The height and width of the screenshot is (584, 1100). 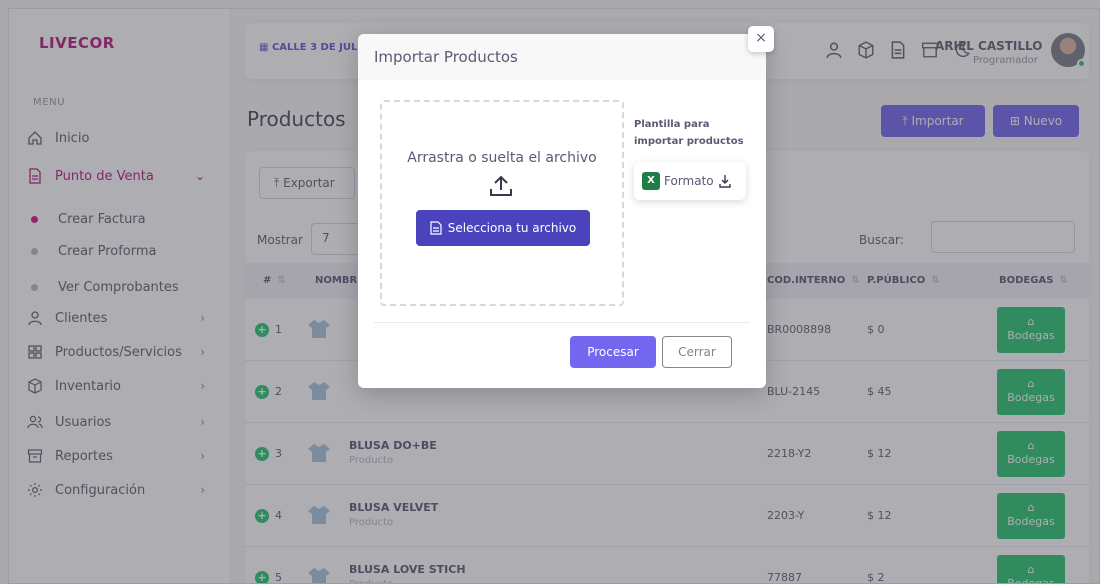 What do you see at coordinates (689, 133) in the screenshot?
I see `template-description: Plantilla para importar productos` at bounding box center [689, 133].